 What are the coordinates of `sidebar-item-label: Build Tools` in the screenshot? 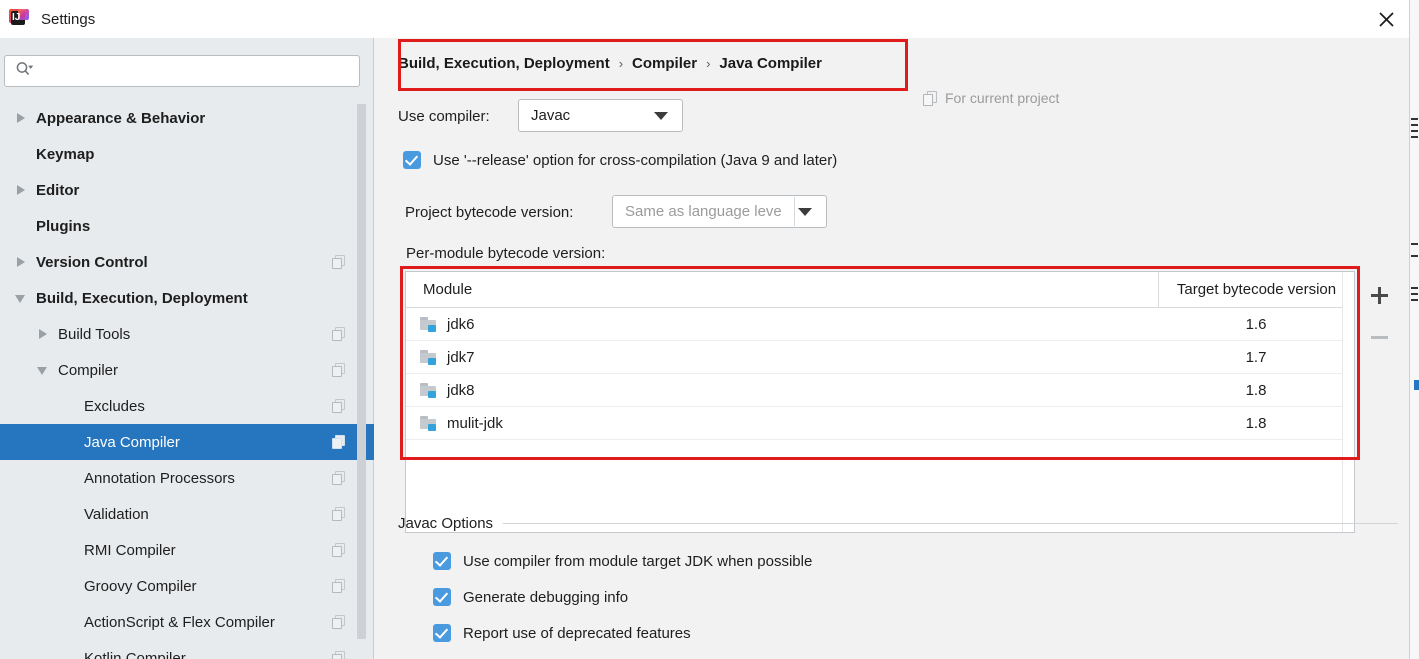 It's located at (94, 334).